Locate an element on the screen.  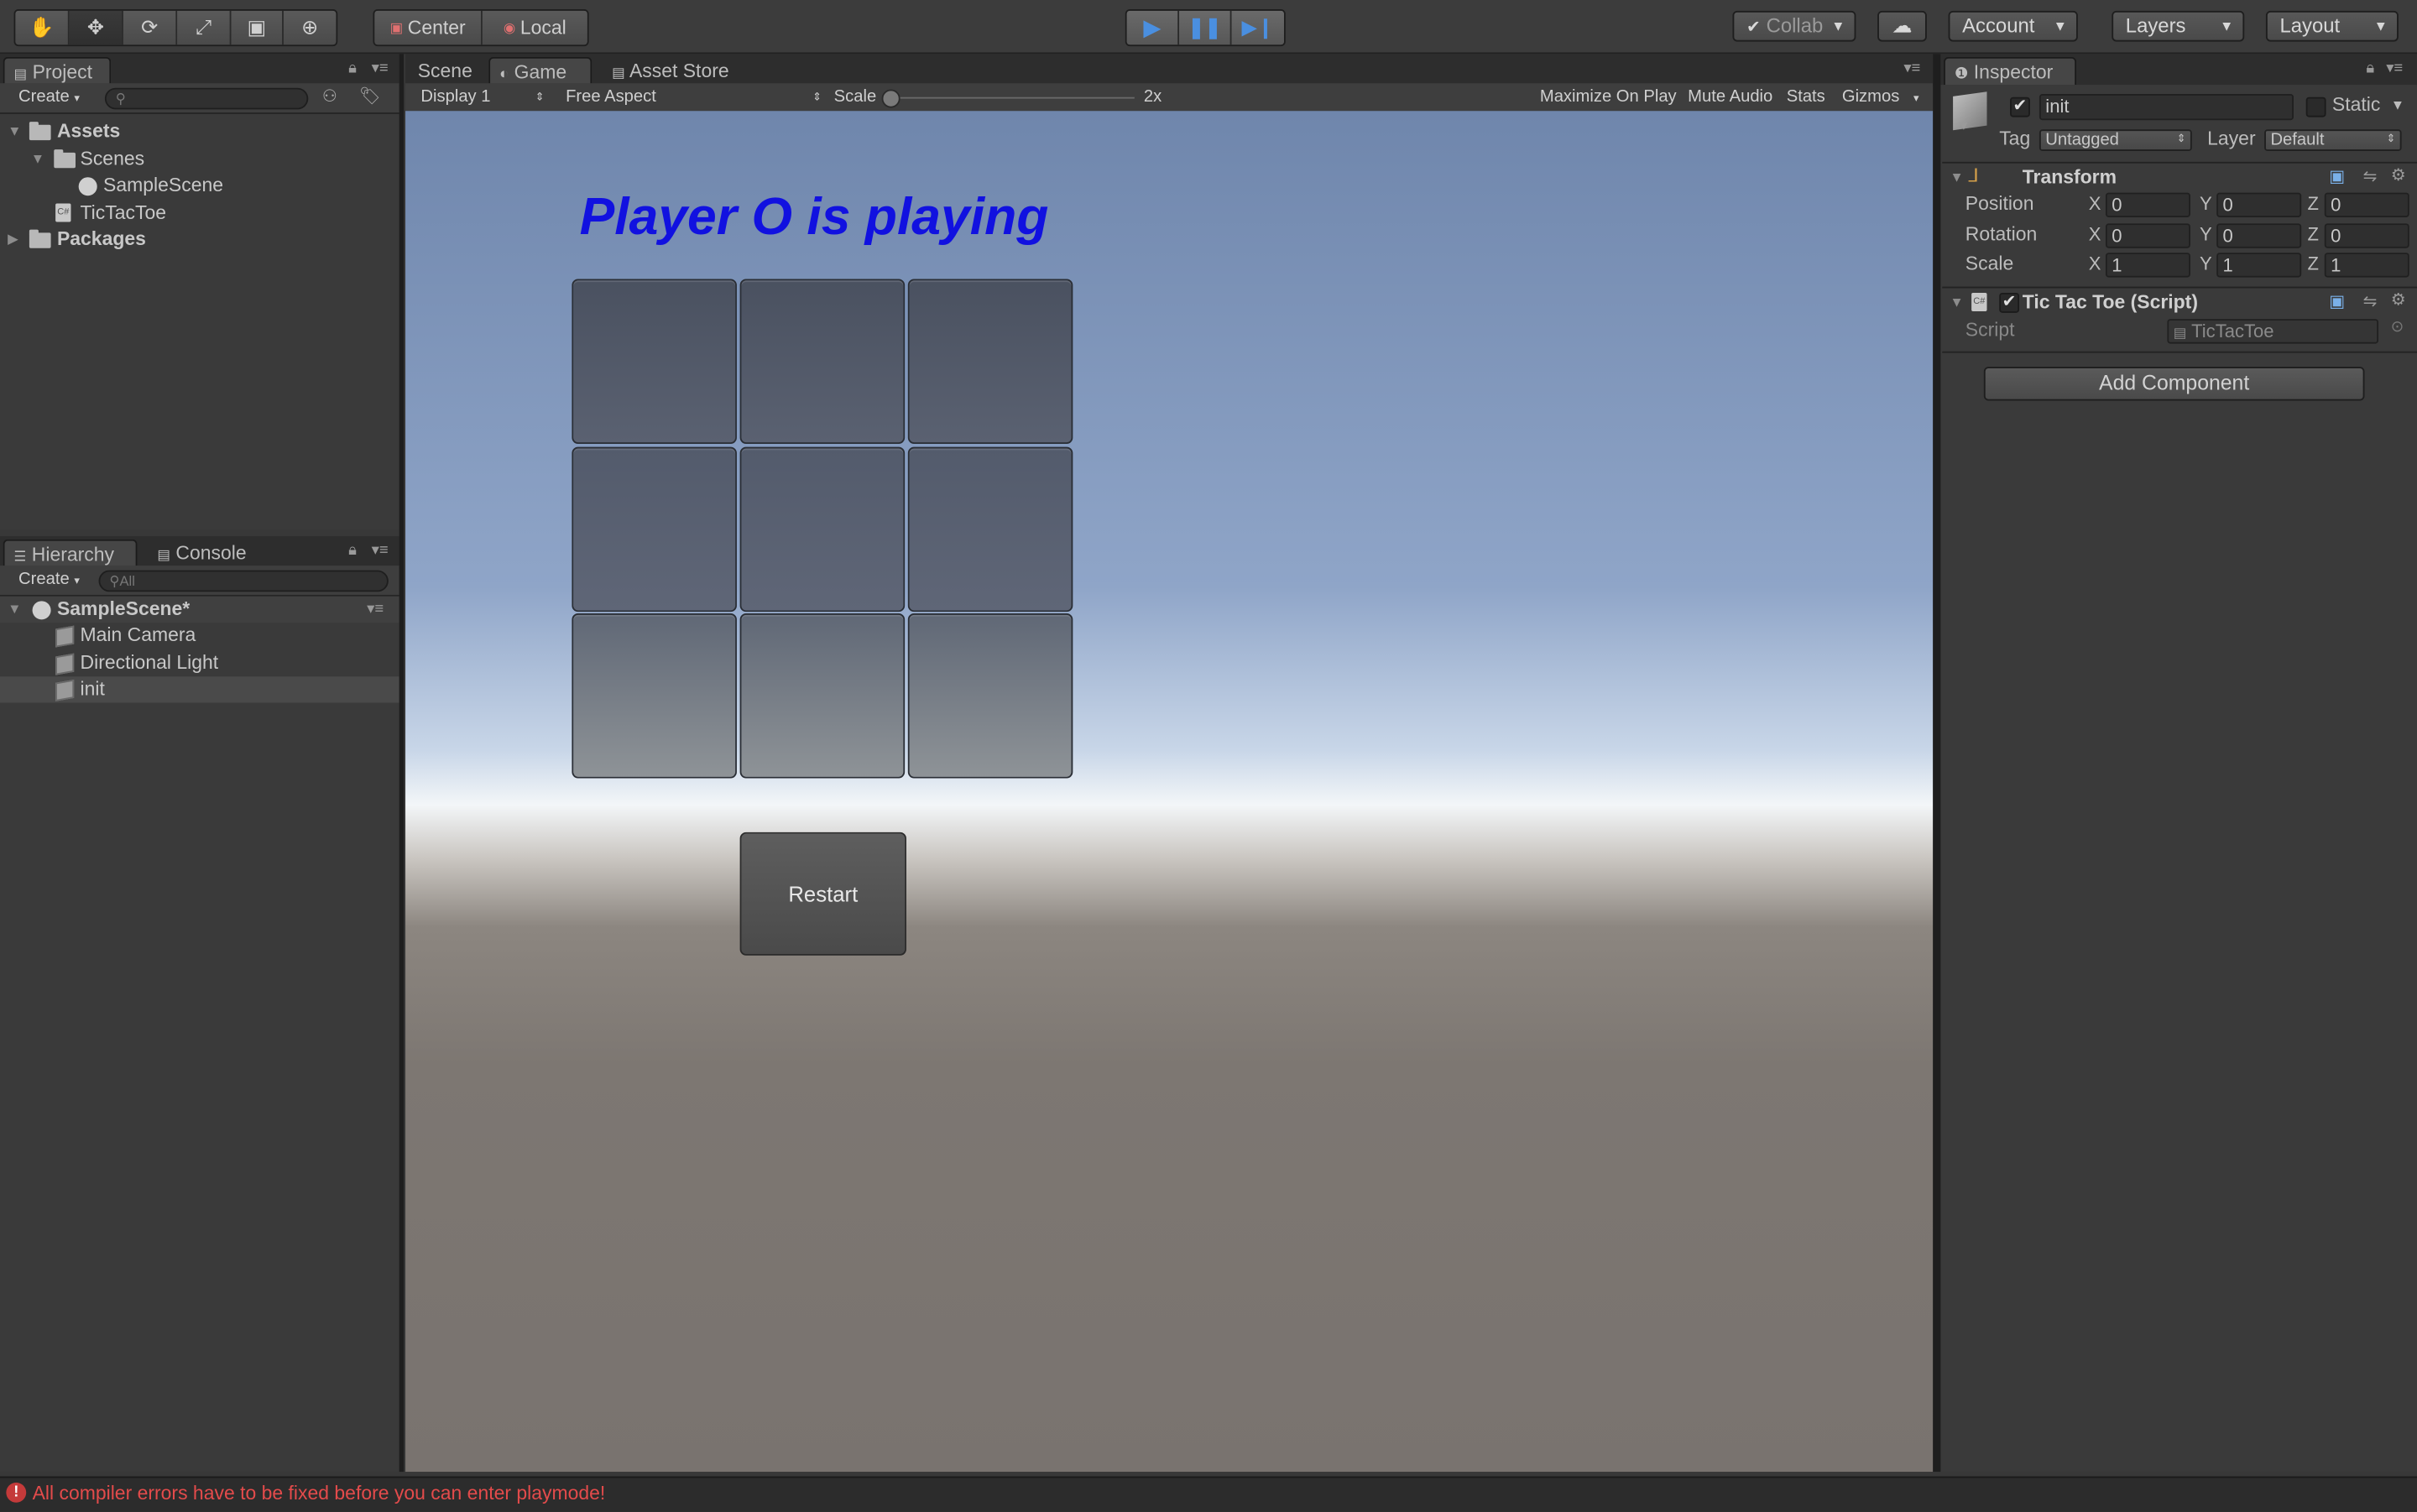
add-component-button: Add Component is located at coordinates (2174, 384).